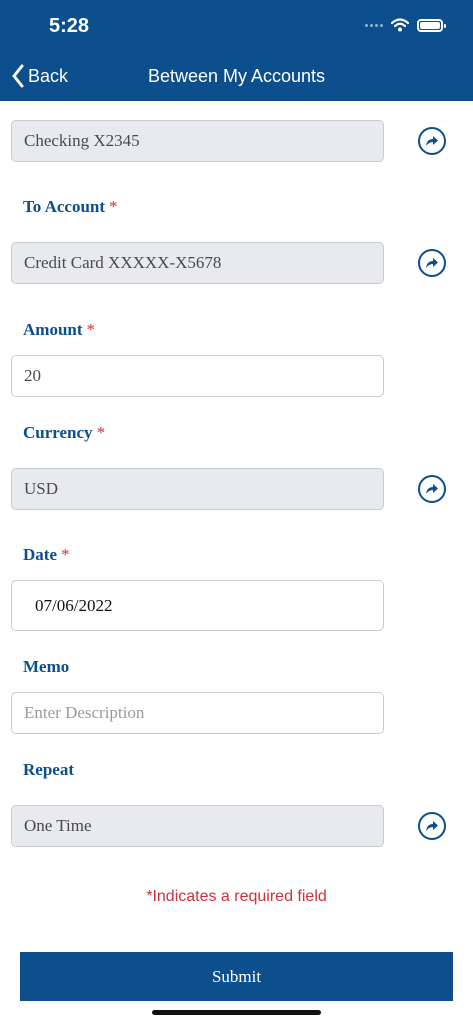 The width and height of the screenshot is (473, 1024). Describe the element at coordinates (69, 26) in the screenshot. I see `status-time: 5:28` at that location.